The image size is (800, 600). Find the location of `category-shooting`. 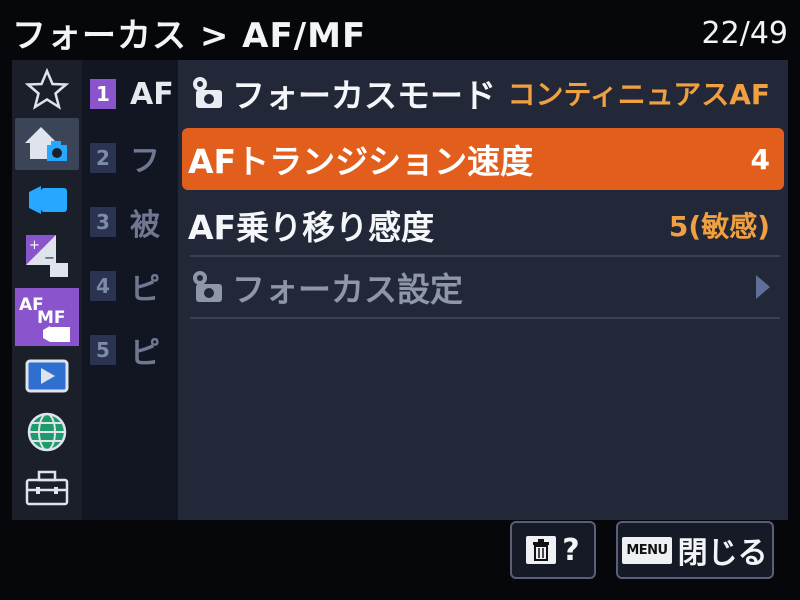

category-shooting is located at coordinates (47, 144).